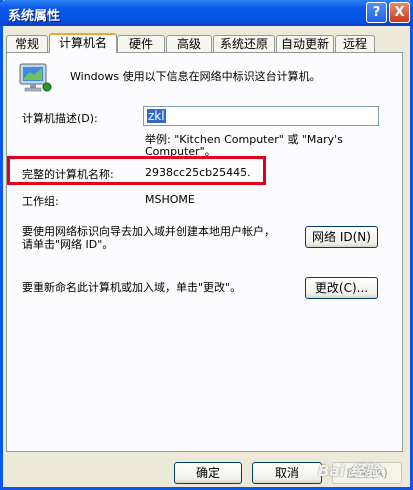 The image size is (413, 490). I want to click on window-title: 系统属性, so click(34, 16).